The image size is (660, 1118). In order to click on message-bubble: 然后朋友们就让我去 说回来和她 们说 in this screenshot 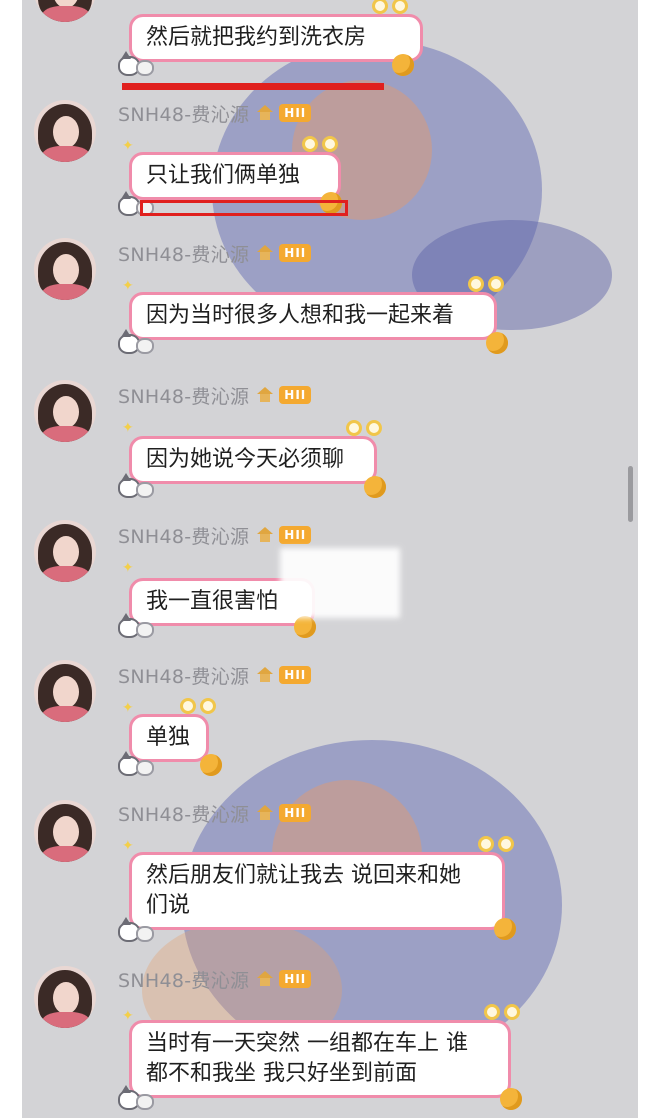, I will do `click(317, 891)`.